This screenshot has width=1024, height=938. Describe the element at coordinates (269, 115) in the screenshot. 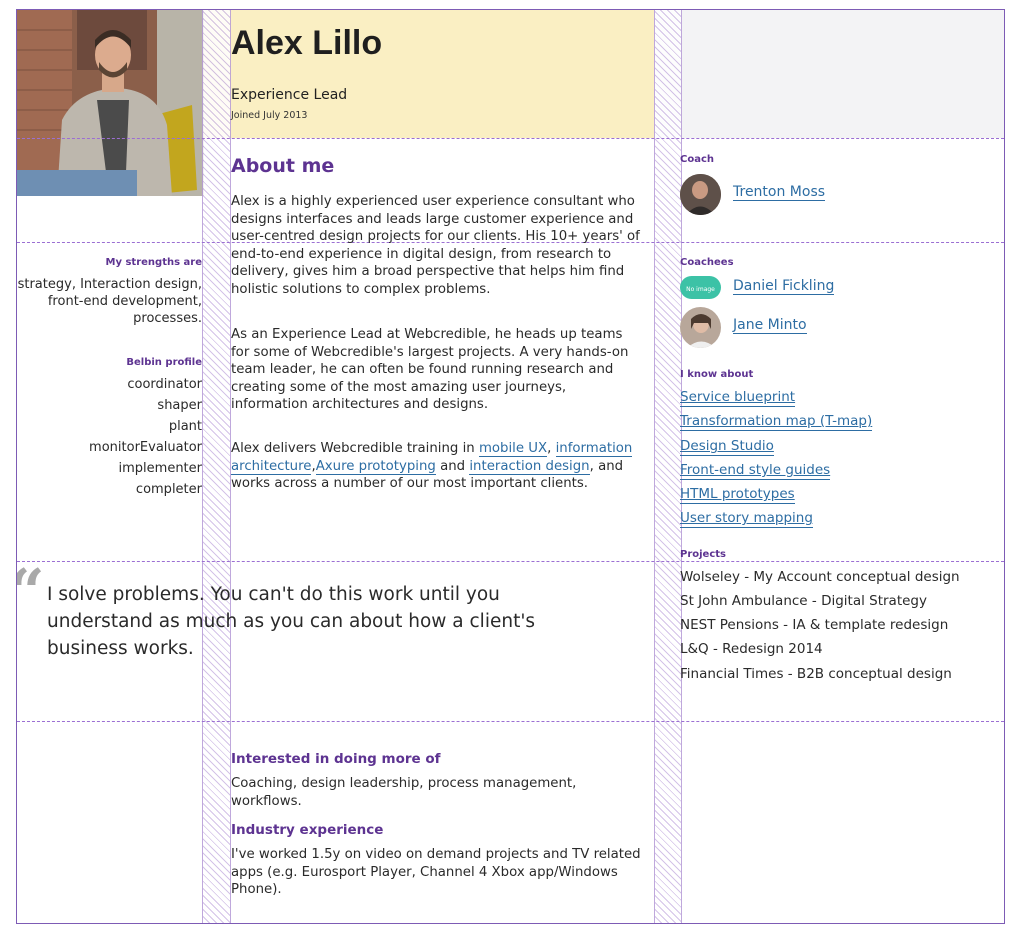

I see `joined-date: Joined July 2013` at that location.